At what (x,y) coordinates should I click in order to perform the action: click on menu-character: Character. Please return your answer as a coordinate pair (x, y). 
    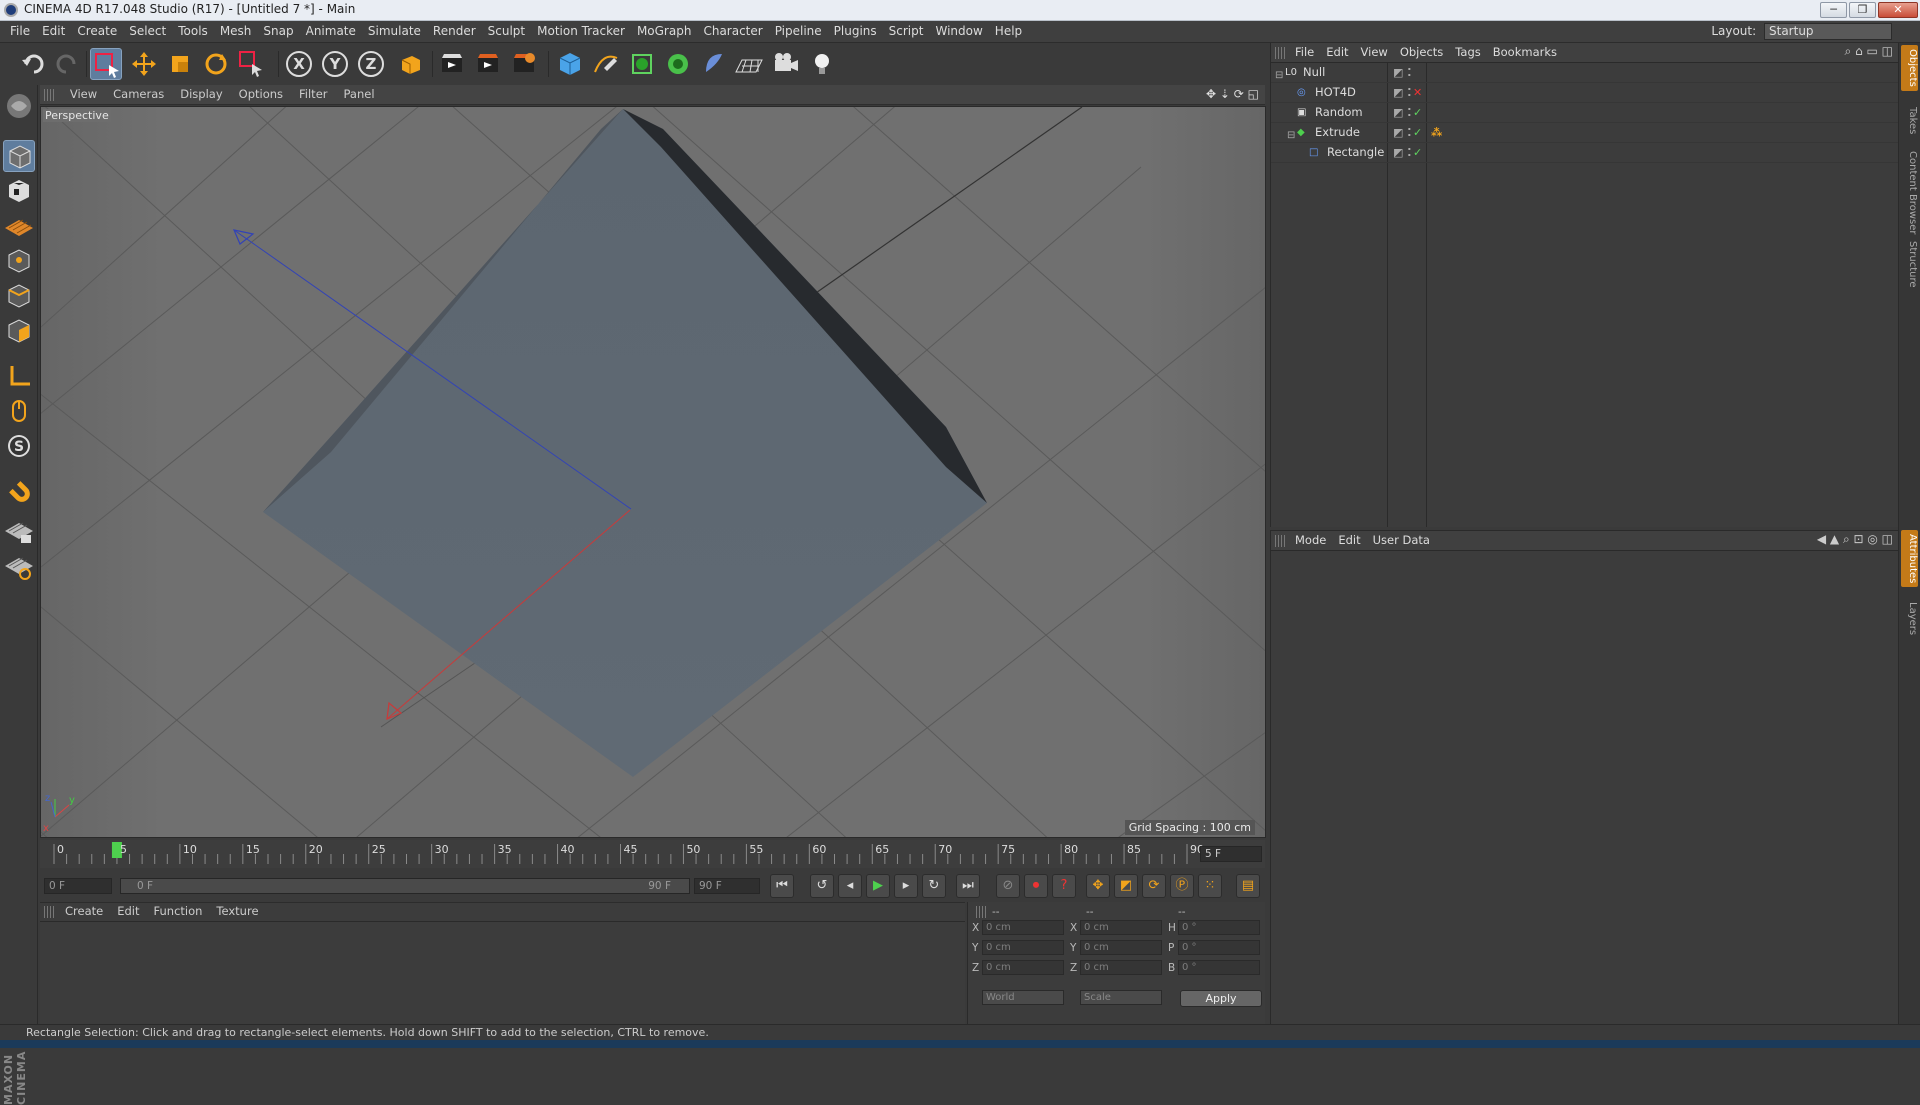
    Looking at the image, I should click on (732, 31).